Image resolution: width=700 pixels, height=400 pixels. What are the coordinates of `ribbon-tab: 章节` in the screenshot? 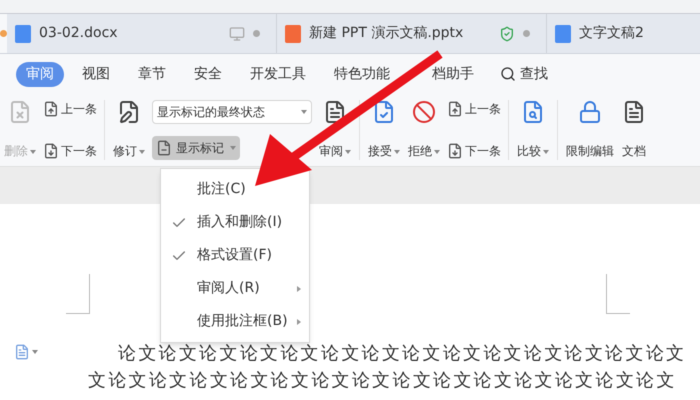 It's located at (152, 74).